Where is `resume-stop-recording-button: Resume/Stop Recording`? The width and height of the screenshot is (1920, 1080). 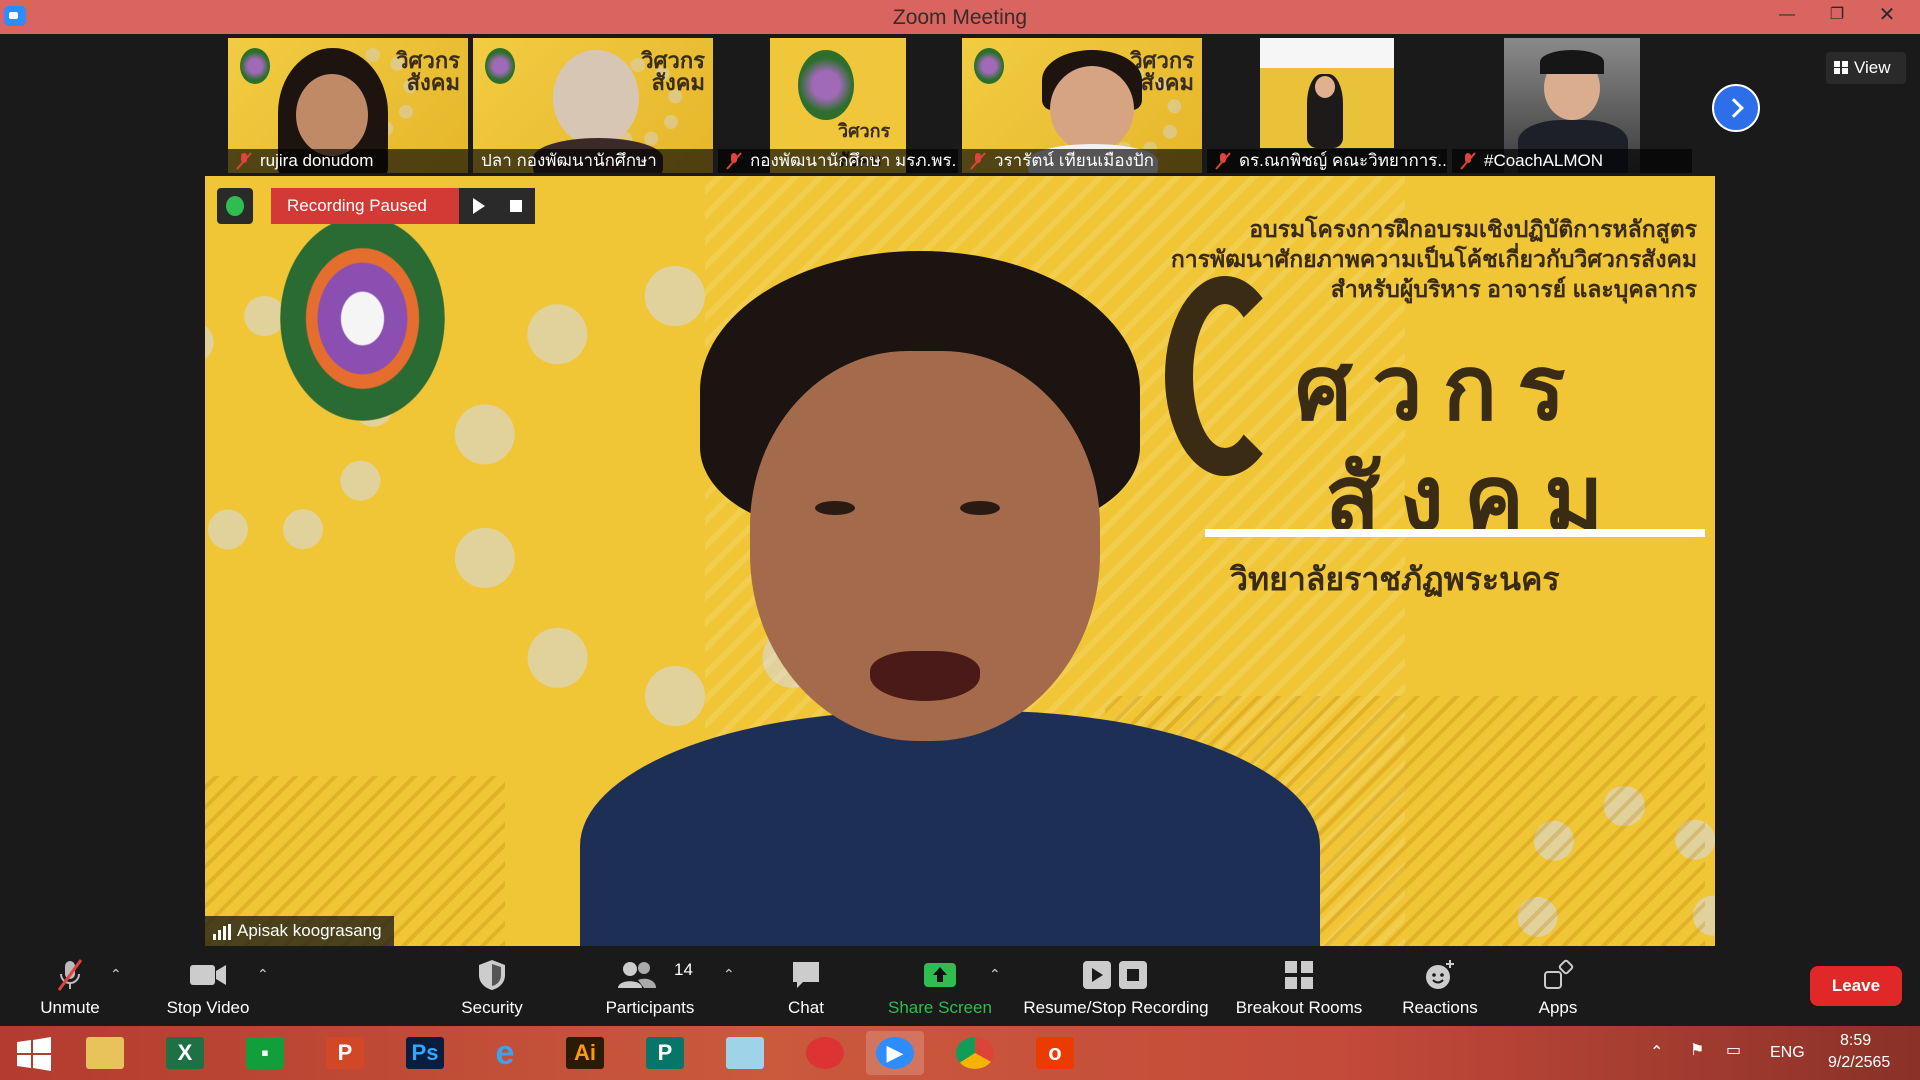
resume-stop-recording-button: Resume/Stop Recording is located at coordinates (1116, 986).